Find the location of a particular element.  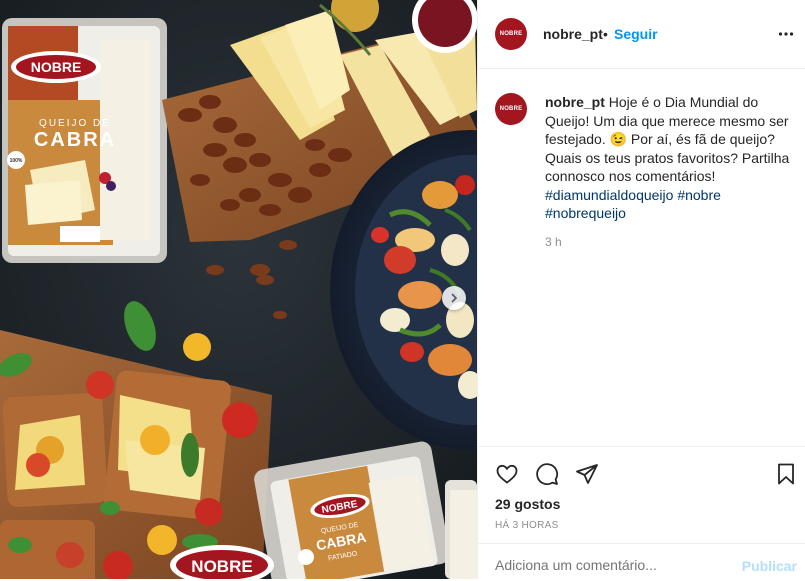

carousel-next-button is located at coordinates (454, 298).